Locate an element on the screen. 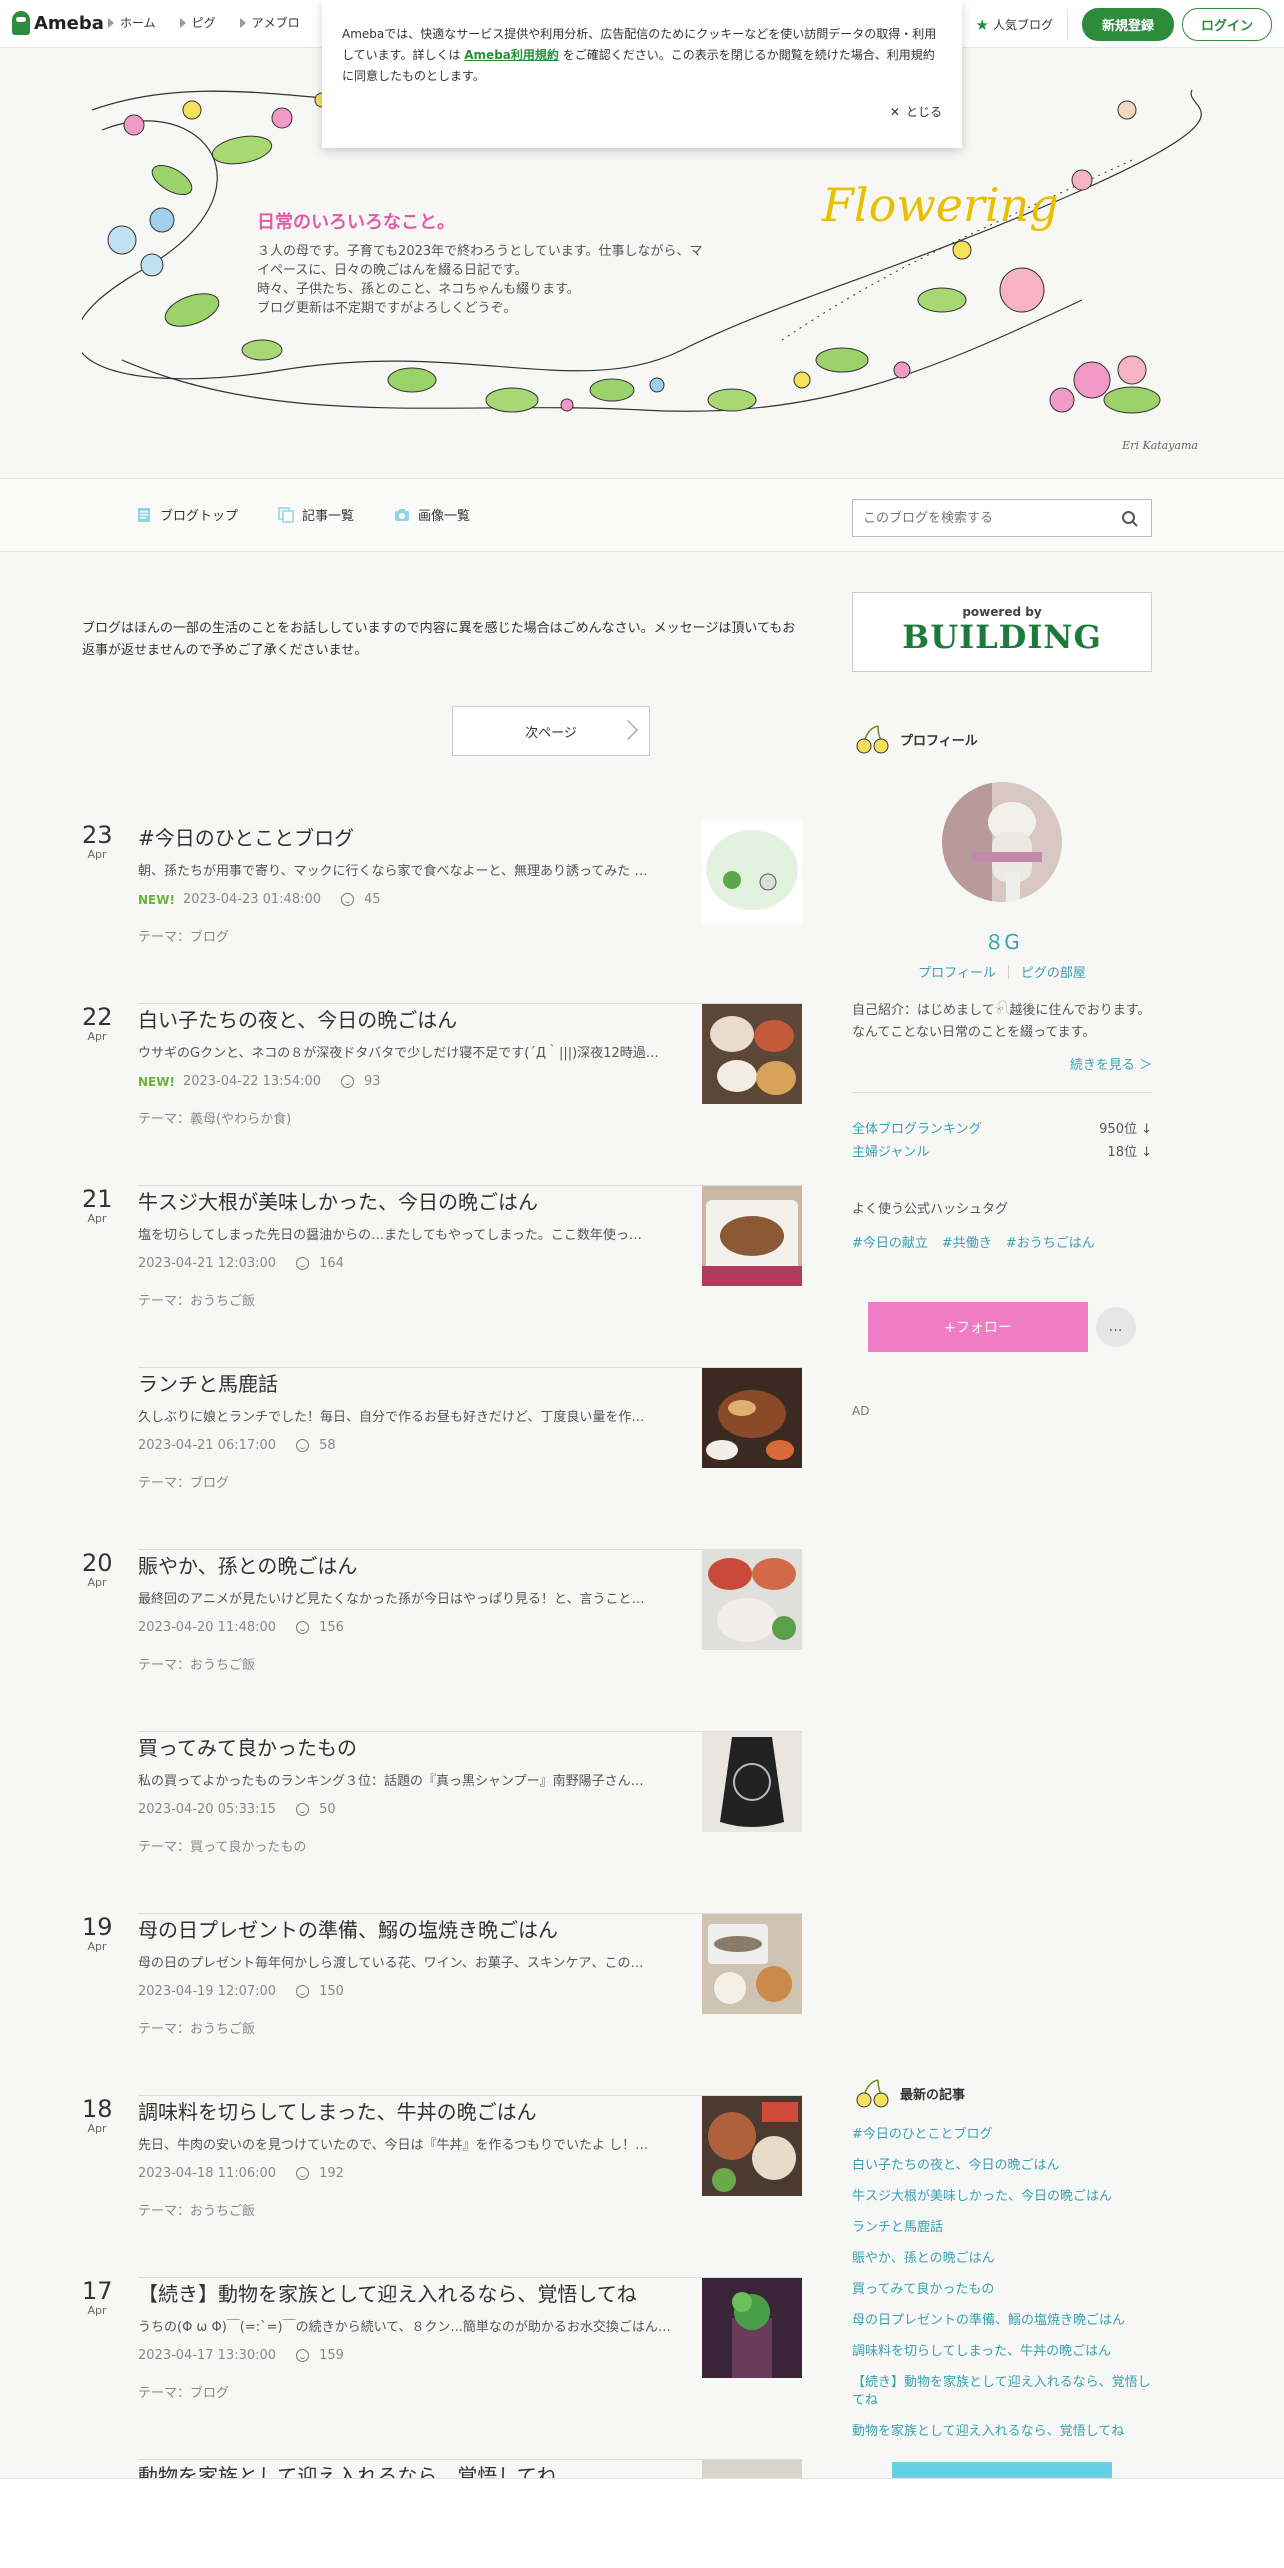  ranking-row: 主婦ジャンル 18位 ↓ is located at coordinates (1002, 1150).